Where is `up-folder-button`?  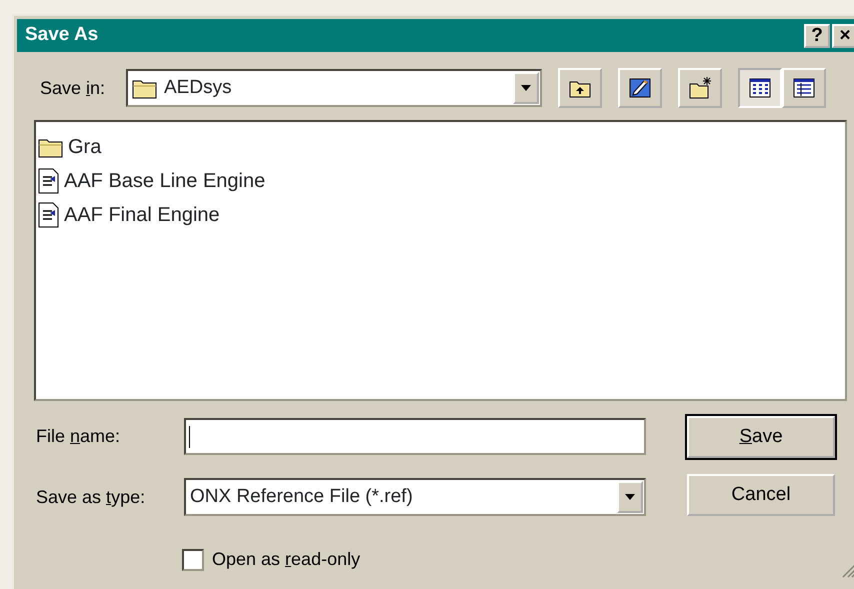 up-folder-button is located at coordinates (580, 88).